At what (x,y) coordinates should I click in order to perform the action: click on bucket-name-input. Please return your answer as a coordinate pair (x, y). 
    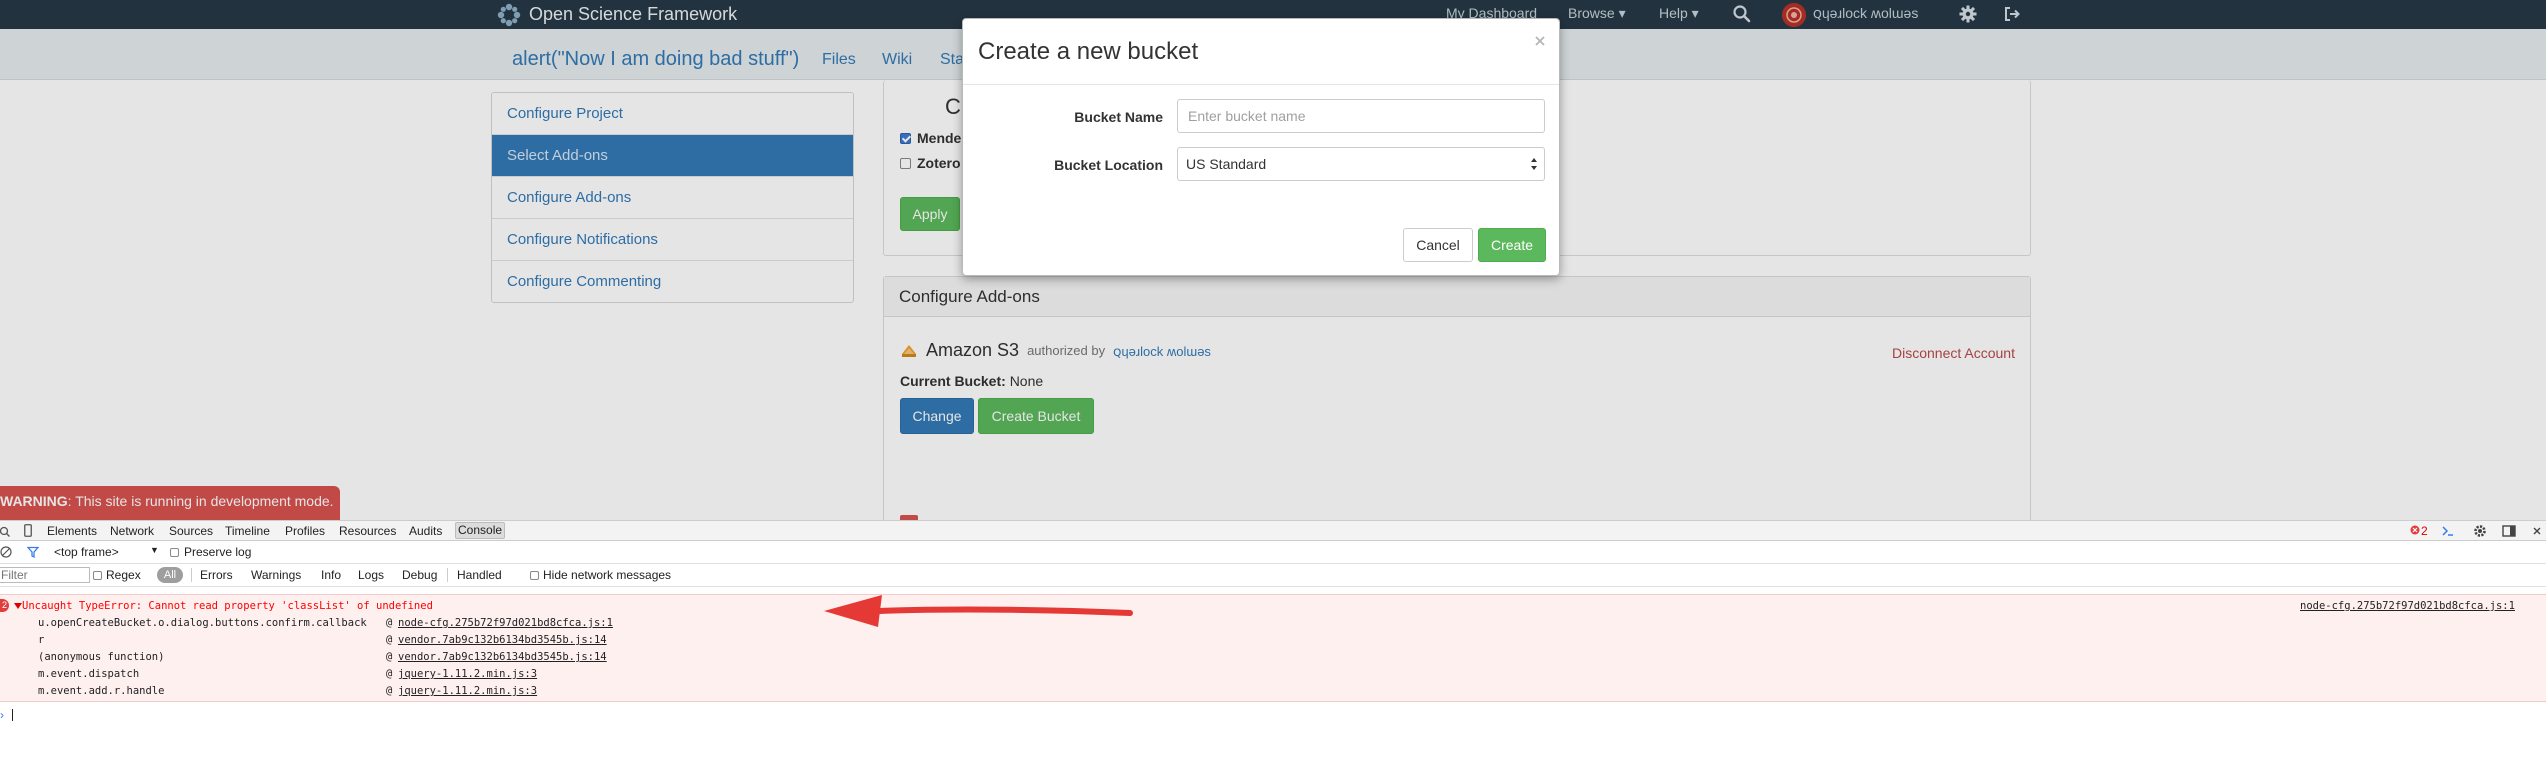
    Looking at the image, I should click on (1361, 116).